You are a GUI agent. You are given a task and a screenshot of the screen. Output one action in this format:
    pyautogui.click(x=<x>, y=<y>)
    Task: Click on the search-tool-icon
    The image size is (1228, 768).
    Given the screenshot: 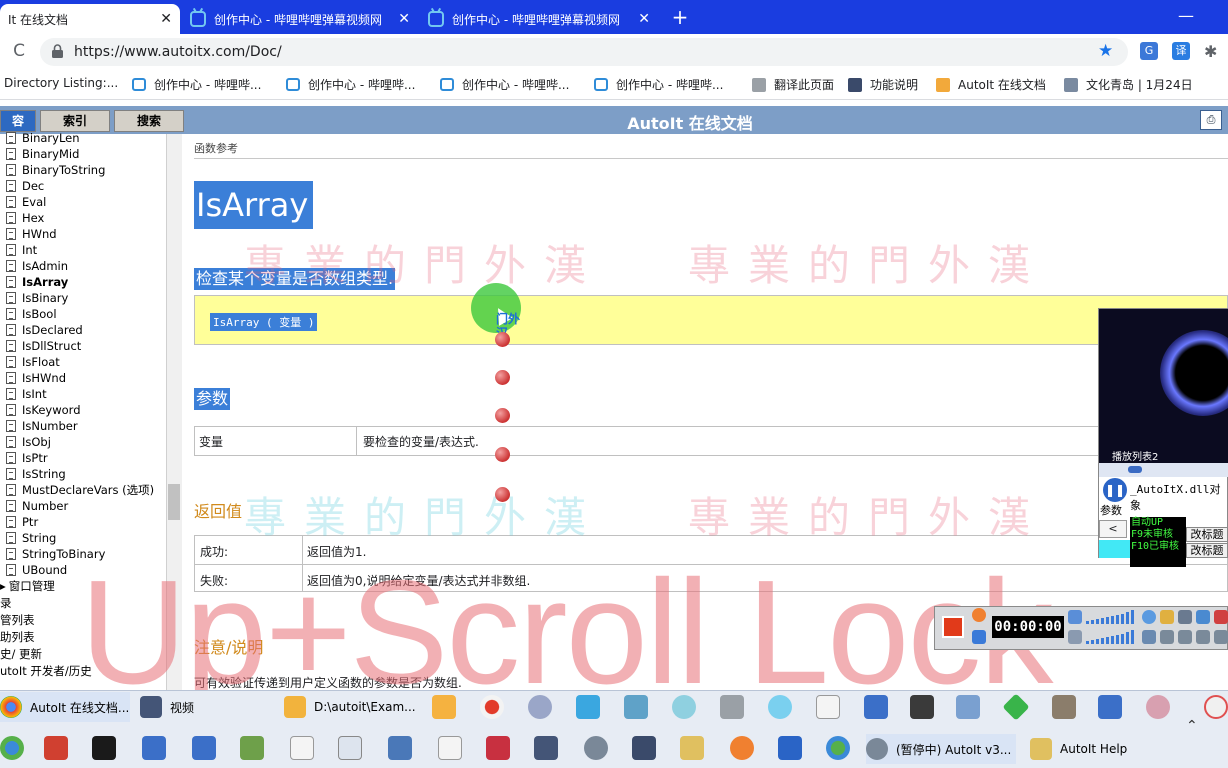 What is the action you would take?
    pyautogui.click(x=1158, y=707)
    